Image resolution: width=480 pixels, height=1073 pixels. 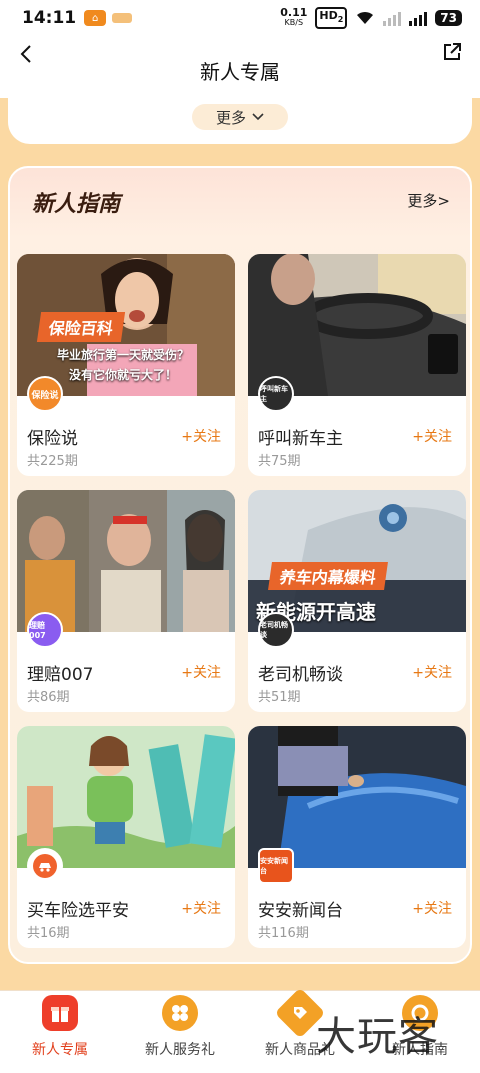 What do you see at coordinates (123, 375) in the screenshot?
I see `thumbnail-caption-2: 没有它你就亏大了！` at bounding box center [123, 375].